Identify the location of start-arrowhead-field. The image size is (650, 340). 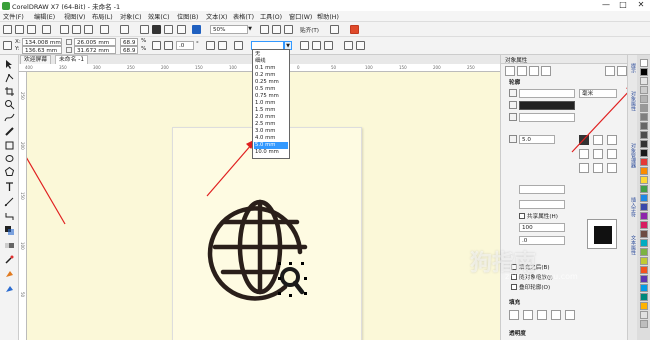
(542, 189).